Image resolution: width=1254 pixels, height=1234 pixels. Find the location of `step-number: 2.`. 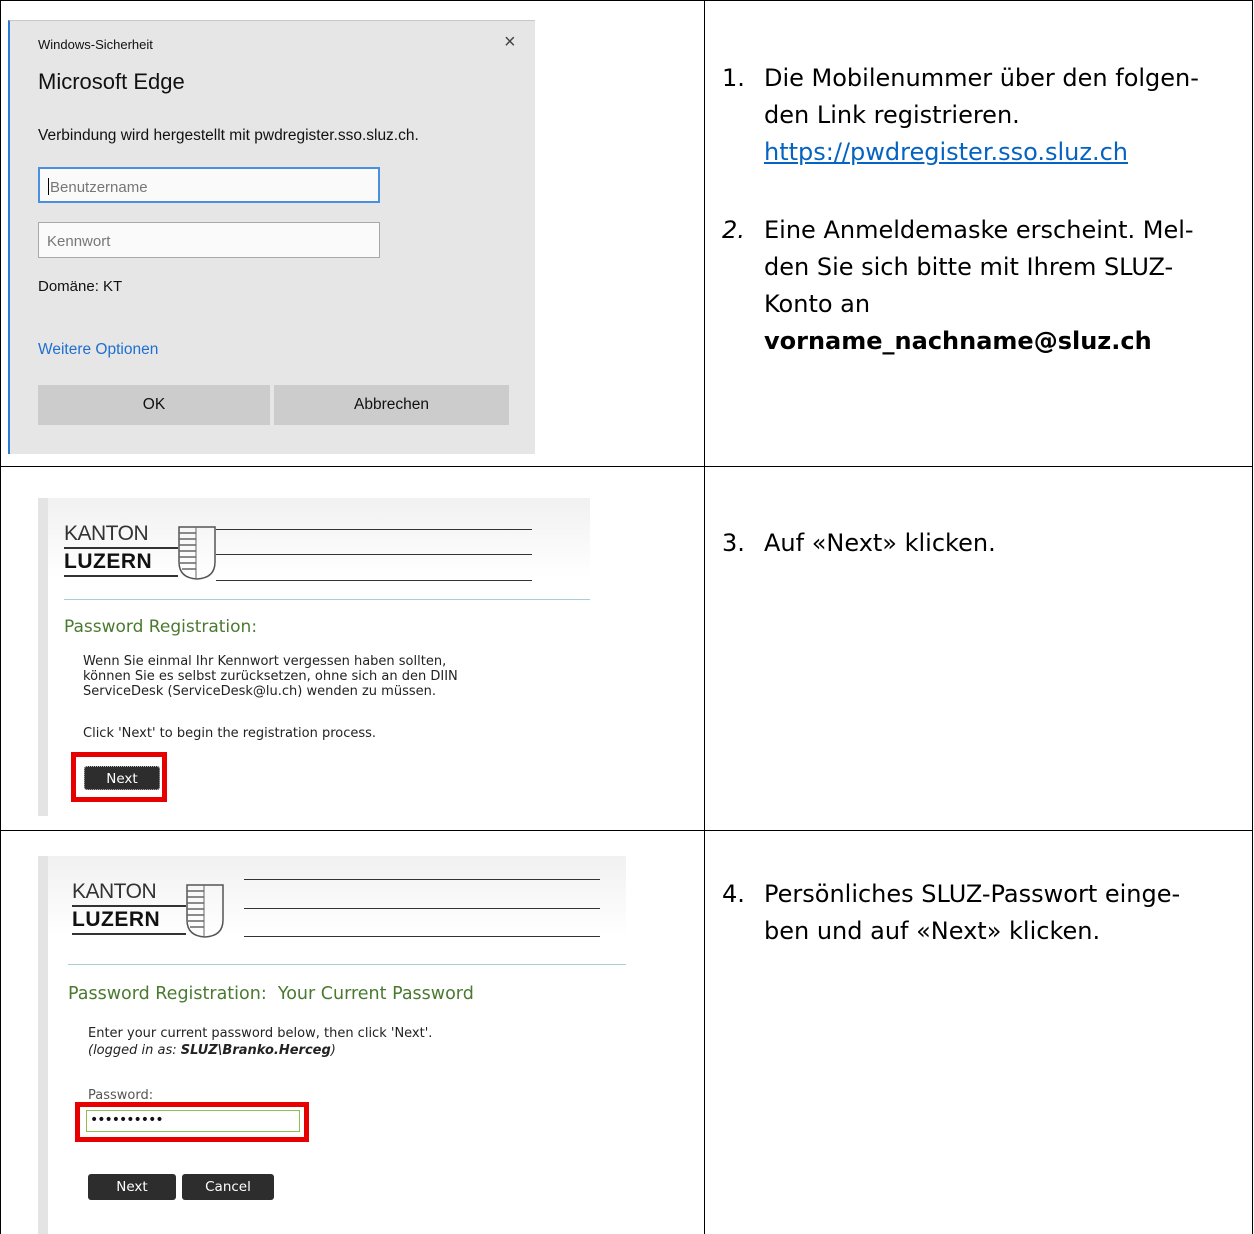

step-number: 2. is located at coordinates (733, 230).